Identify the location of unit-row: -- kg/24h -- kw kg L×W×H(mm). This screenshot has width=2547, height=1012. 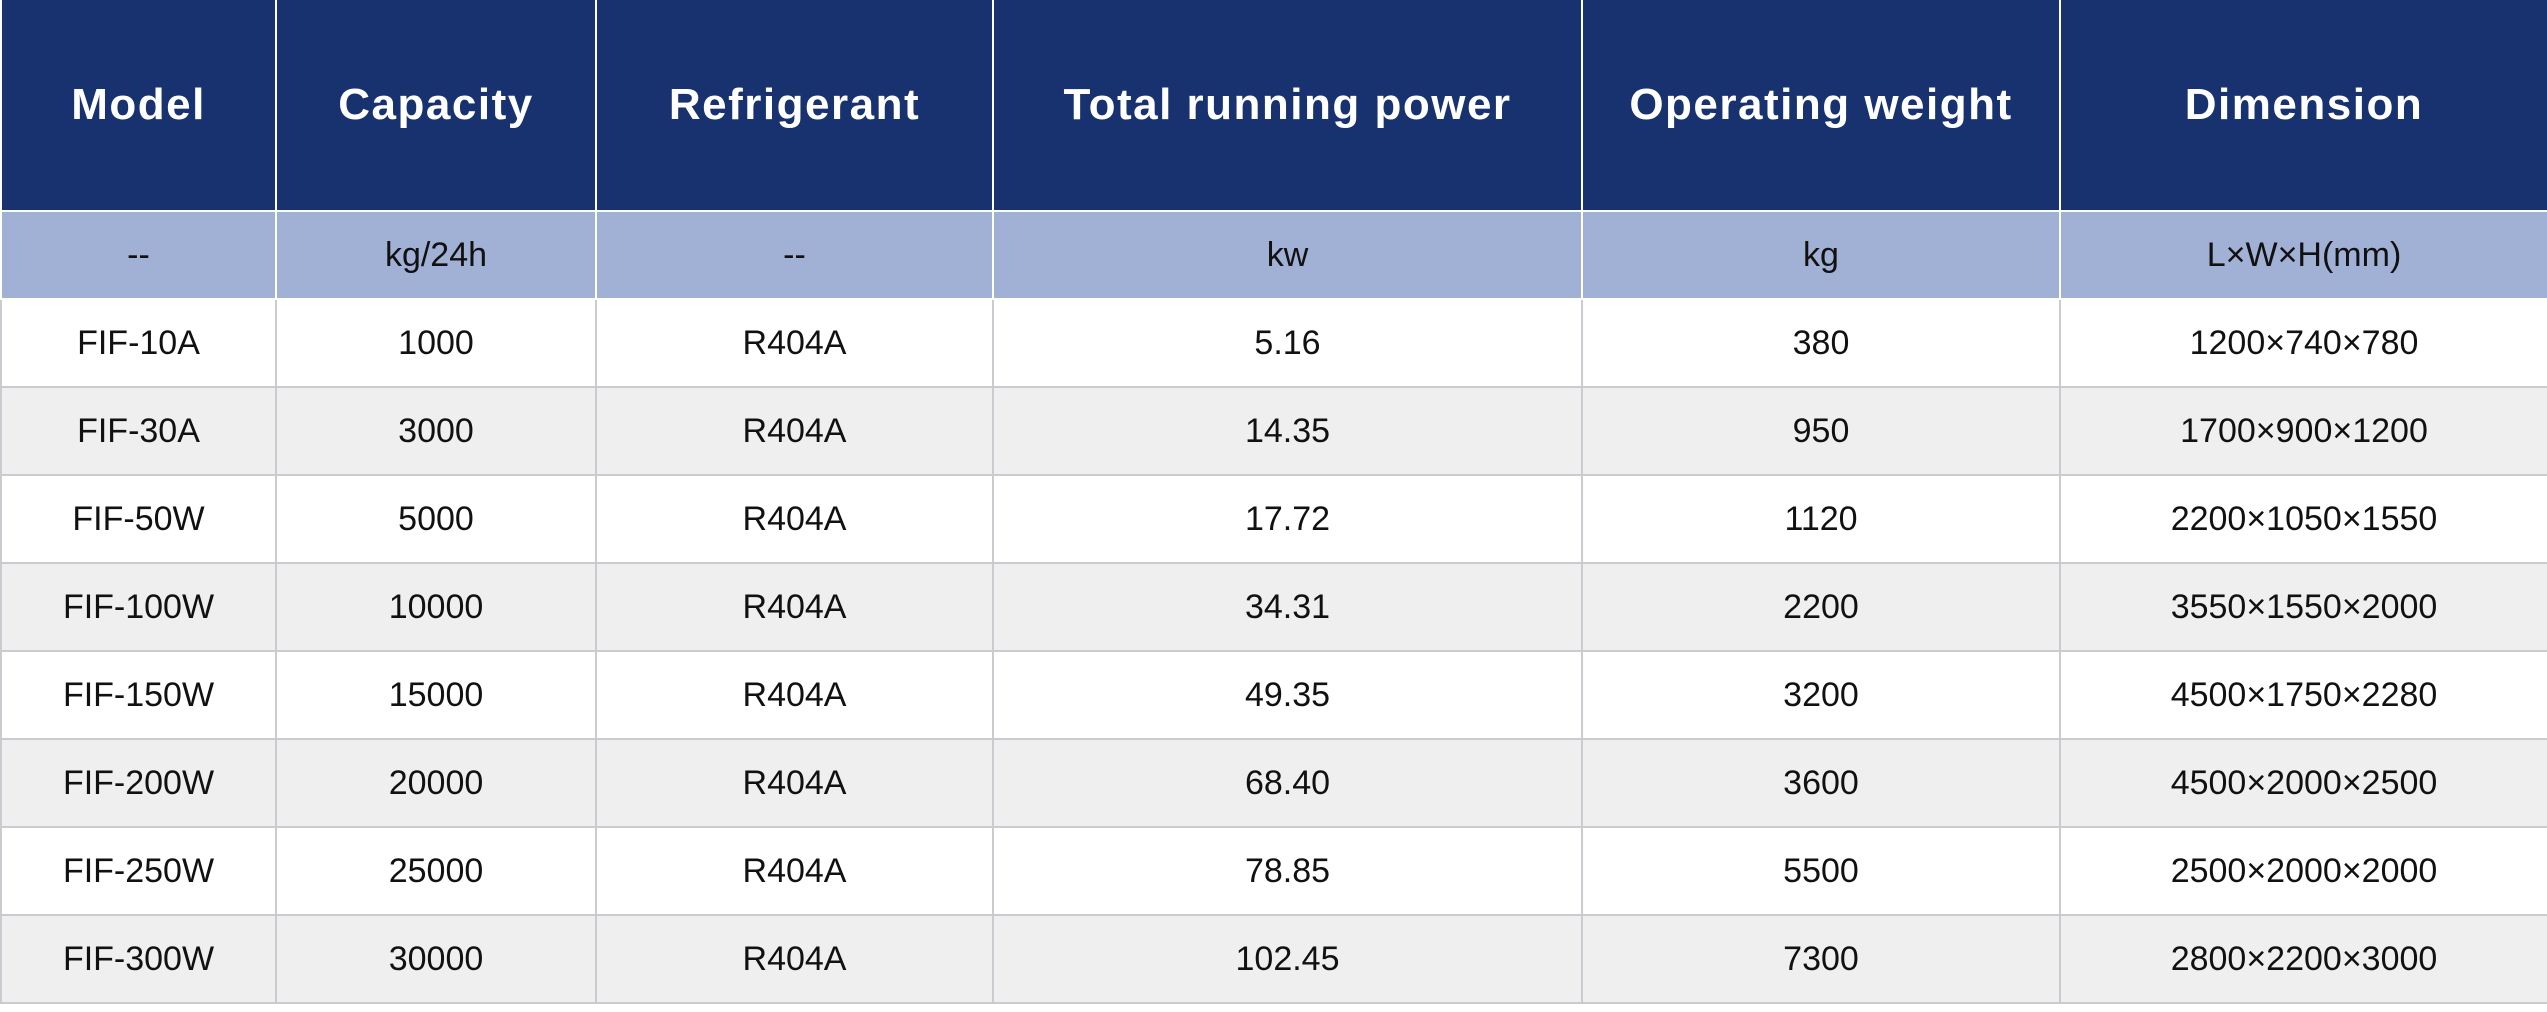
(1273, 255).